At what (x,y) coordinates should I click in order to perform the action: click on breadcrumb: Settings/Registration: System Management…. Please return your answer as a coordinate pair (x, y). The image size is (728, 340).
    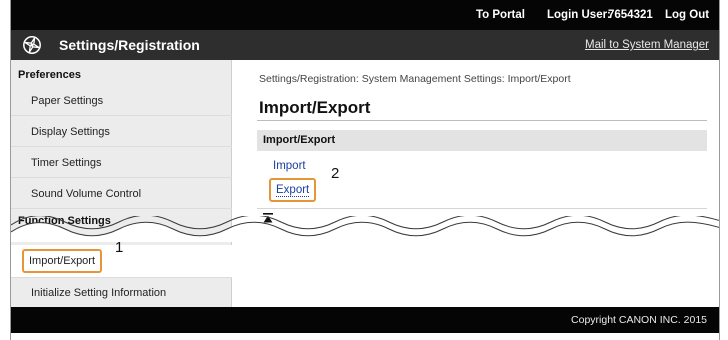
    Looking at the image, I should click on (415, 79).